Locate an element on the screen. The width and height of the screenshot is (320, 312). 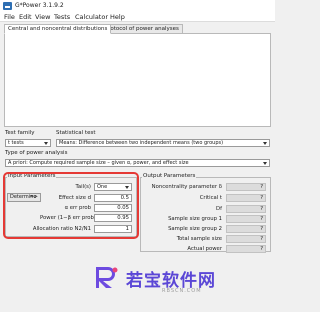
watermark-site: RBSCN.COM is located at coordinates (182, 291).